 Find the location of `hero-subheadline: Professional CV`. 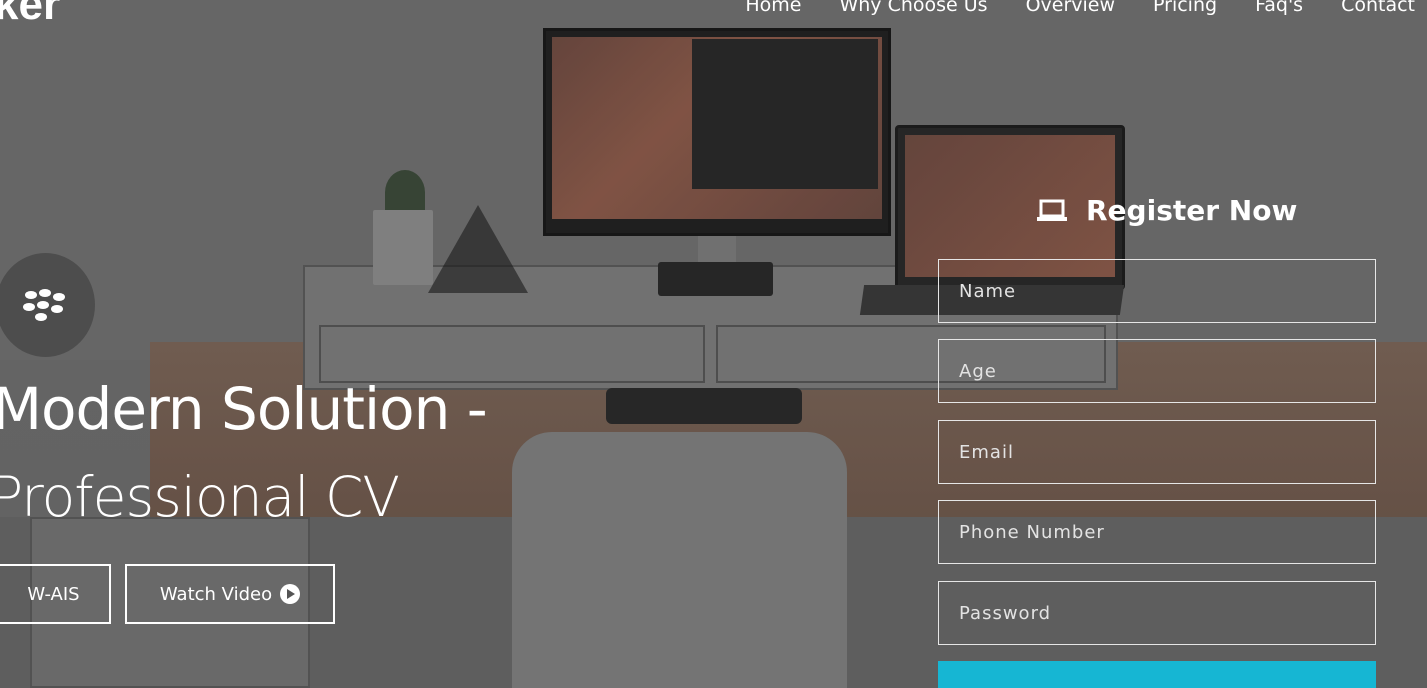

hero-subheadline: Professional CV is located at coordinates (200, 497).